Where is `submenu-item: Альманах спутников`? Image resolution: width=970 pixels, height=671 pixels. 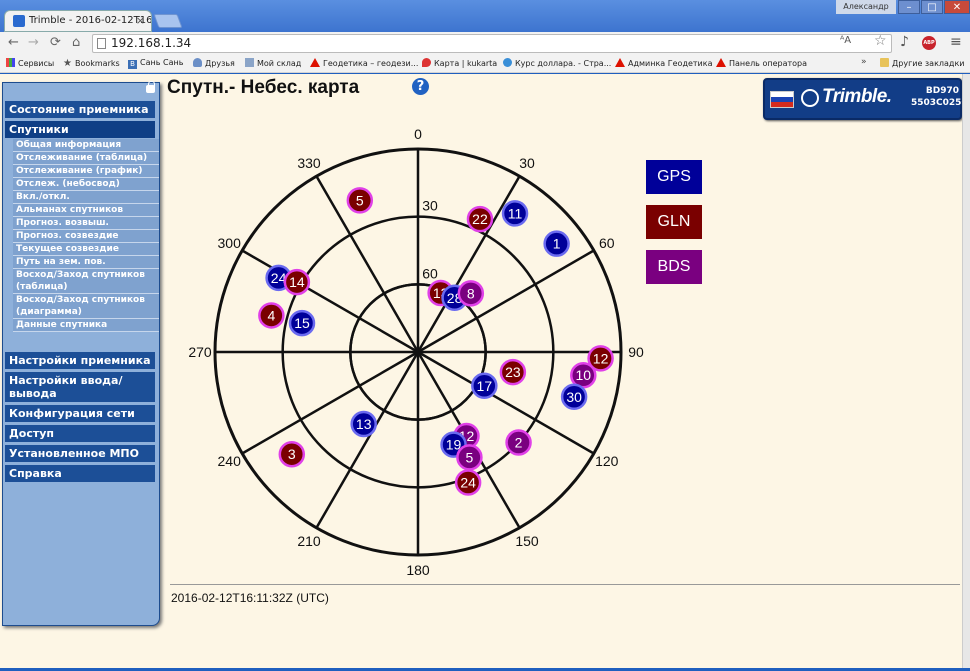 submenu-item: Альманах спутников is located at coordinates (86, 210).